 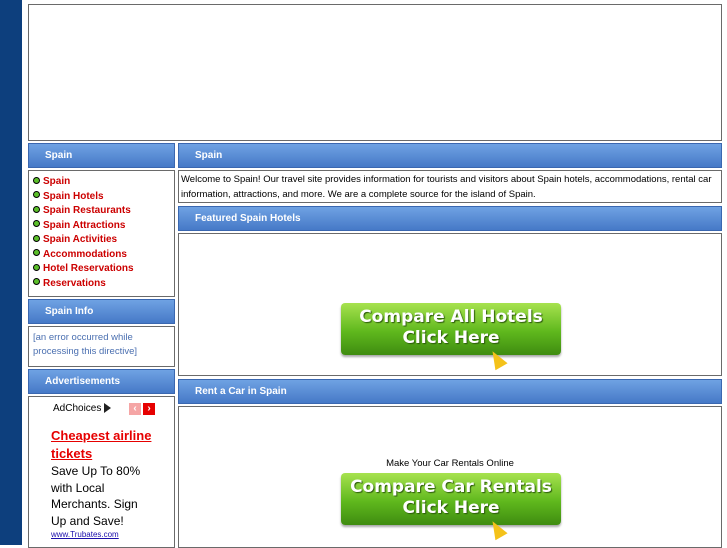 I want to click on nav-link-spain-restaurants: Spain Restaurants, so click(x=87, y=210).